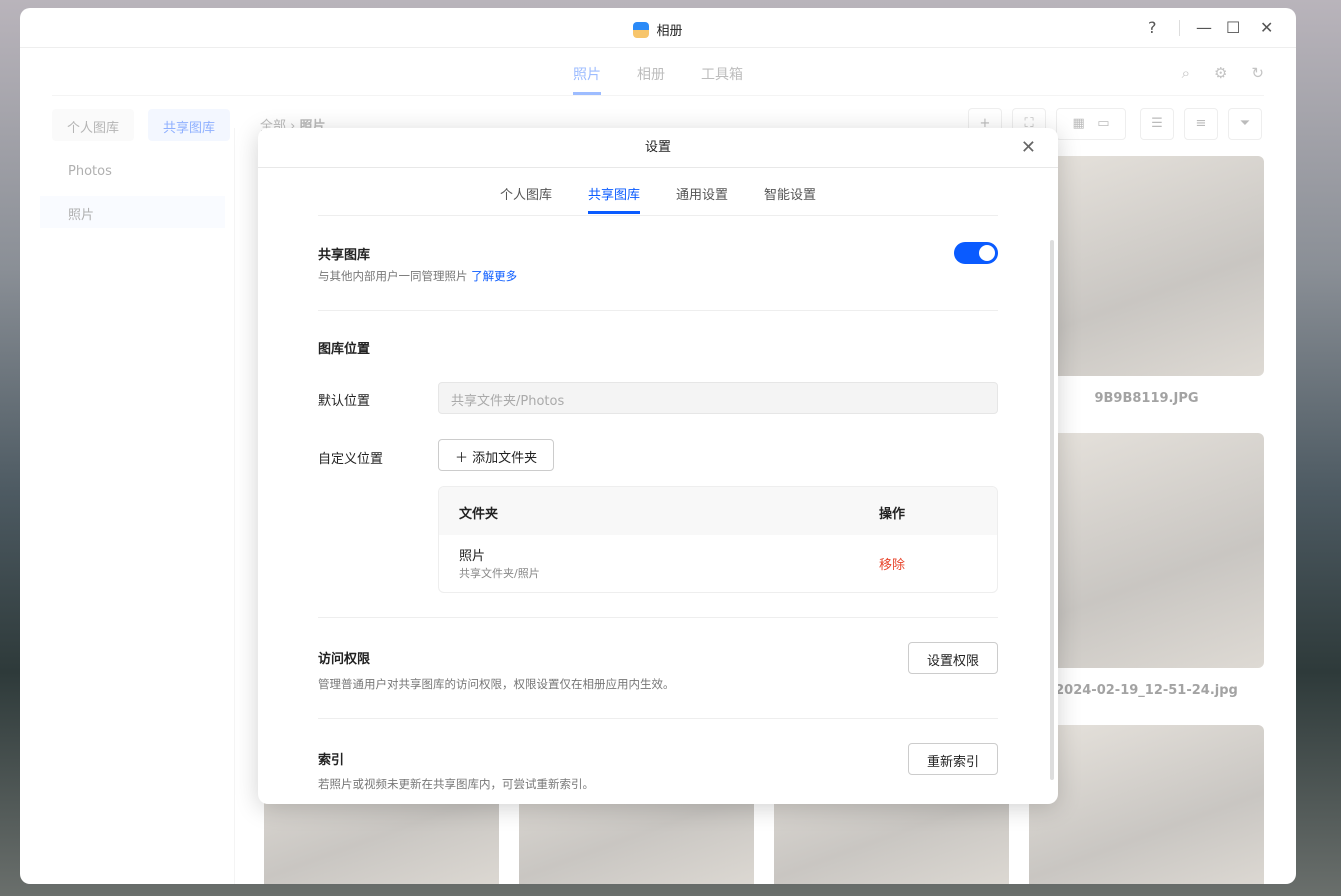 Image resolution: width=1341 pixels, height=896 pixels. Describe the element at coordinates (892, 514) in the screenshot. I see `column-header-action: 操作` at that location.